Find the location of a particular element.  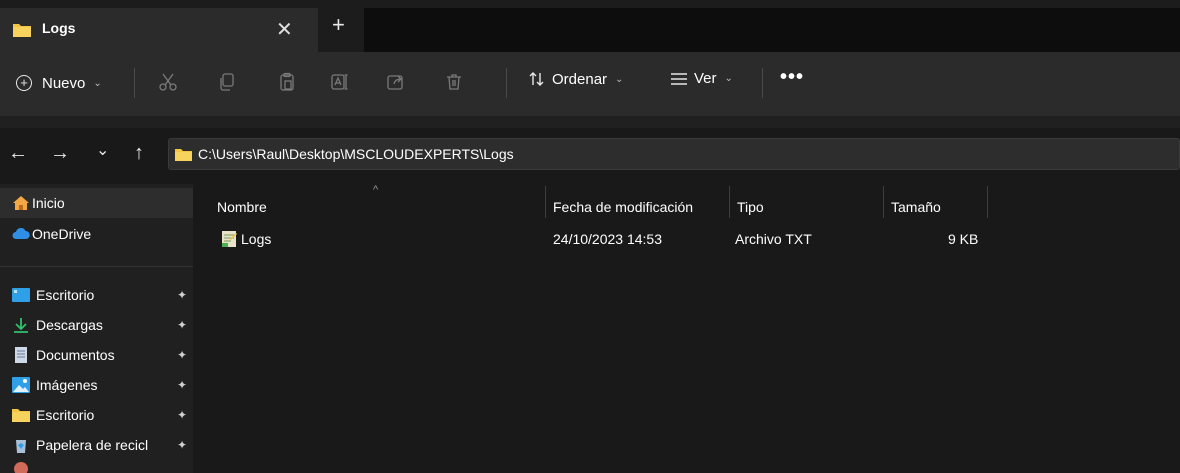

sidebar-item-descargas: Descargas ✦ is located at coordinates (96, 325).